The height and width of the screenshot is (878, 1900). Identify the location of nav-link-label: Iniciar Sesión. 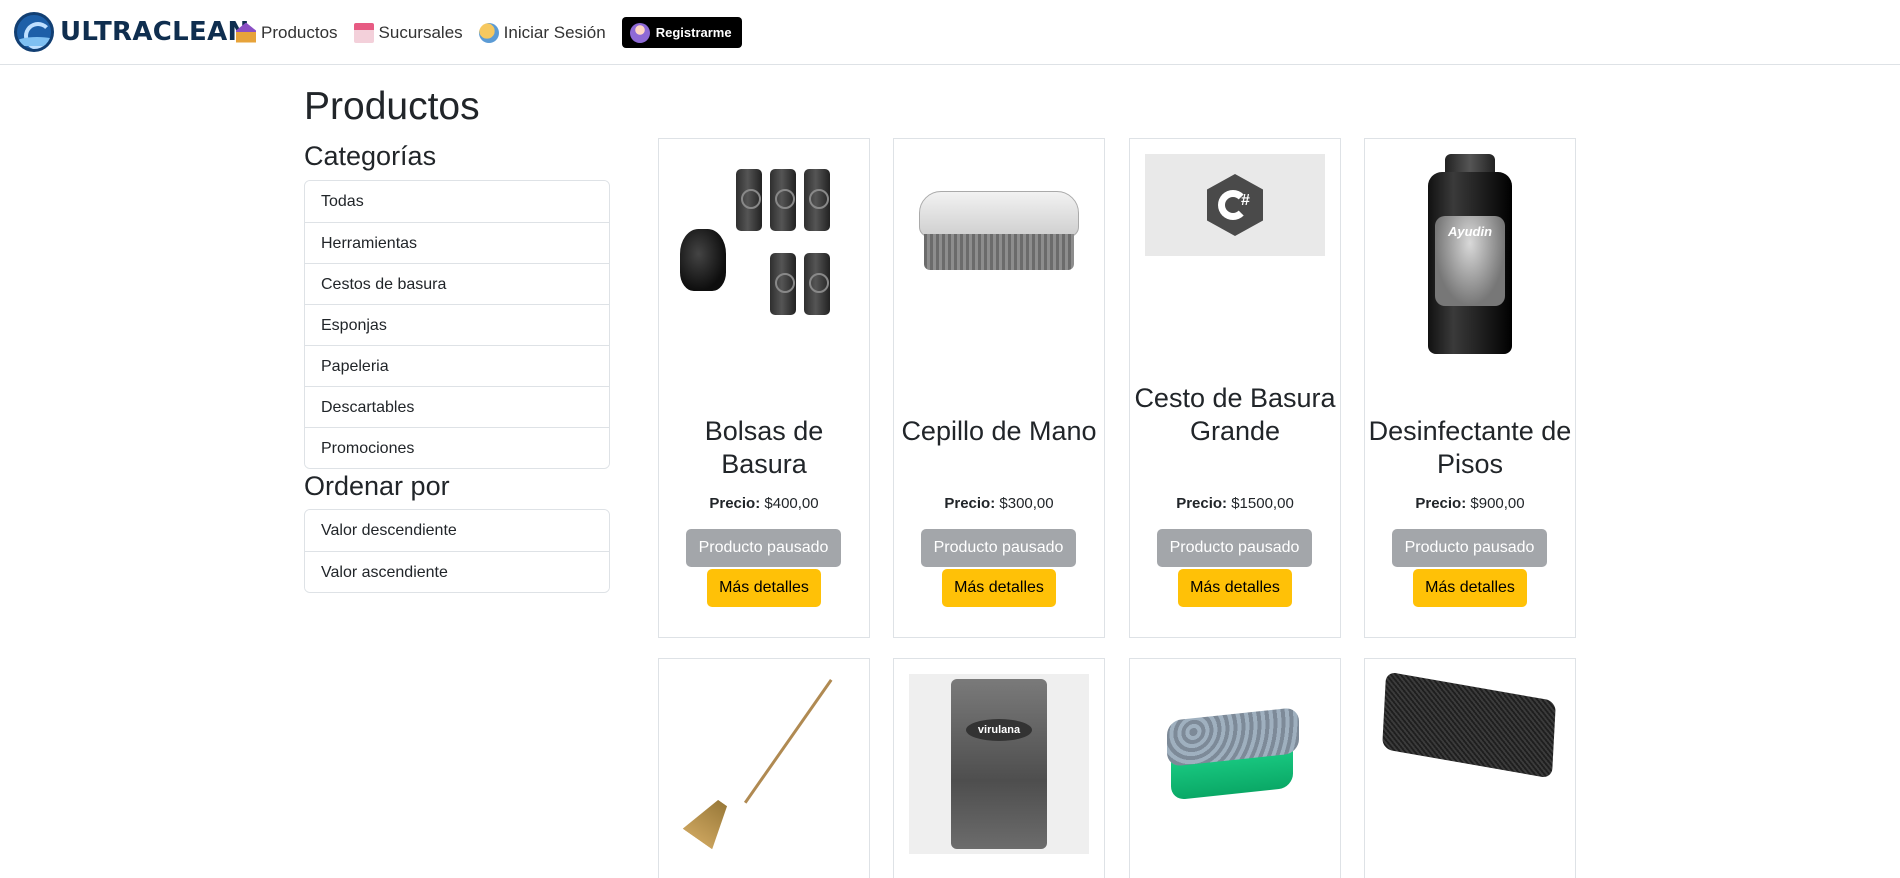
(554, 32).